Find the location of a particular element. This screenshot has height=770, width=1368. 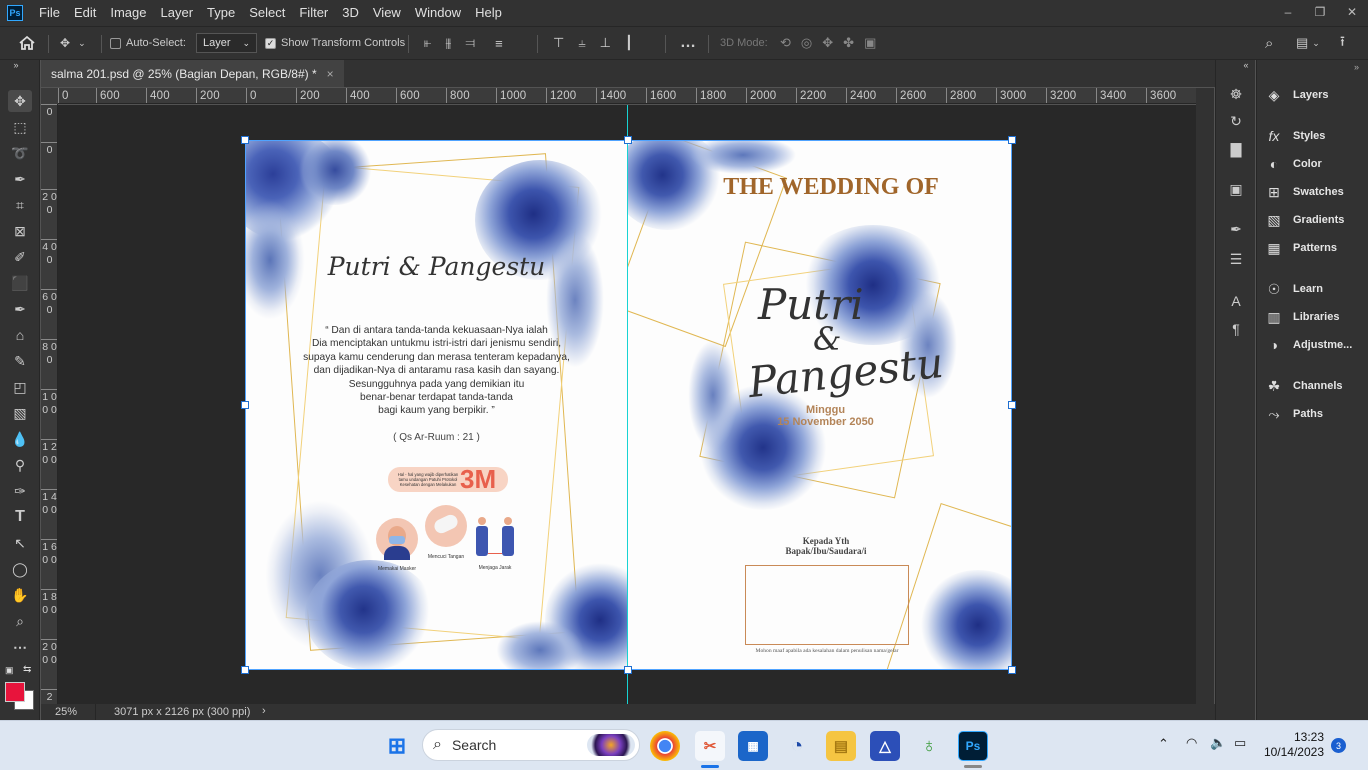

align-center-icon: ⫵ is located at coordinates (448, 43).